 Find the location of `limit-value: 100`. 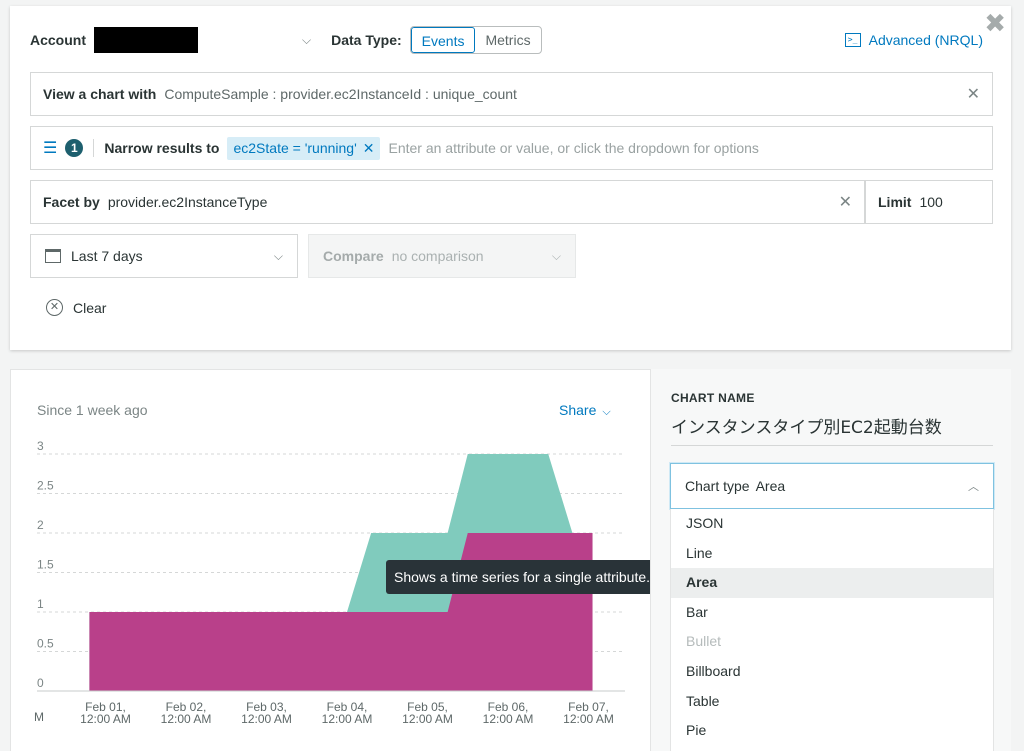

limit-value: 100 is located at coordinates (931, 202).